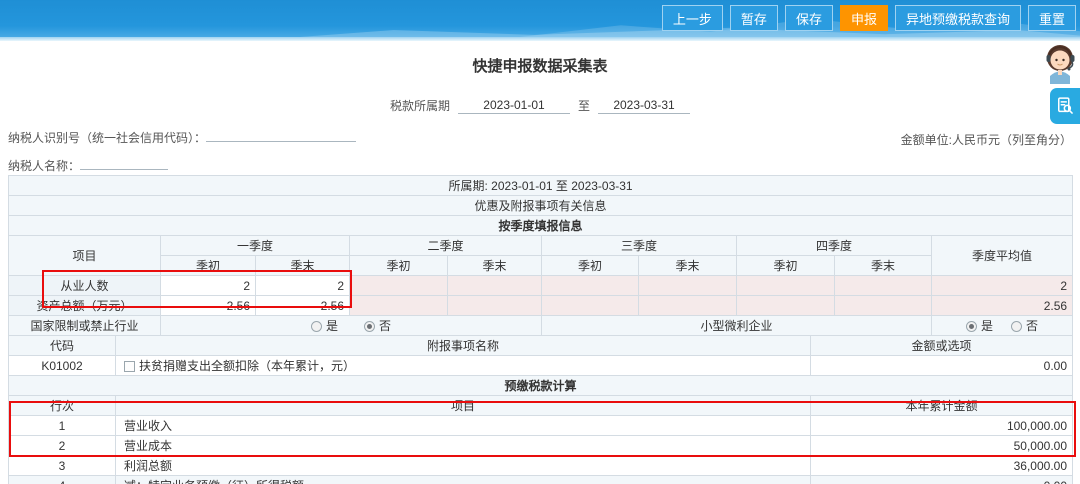  I want to click on addenda-amount-header: 金额或选项, so click(941, 345).